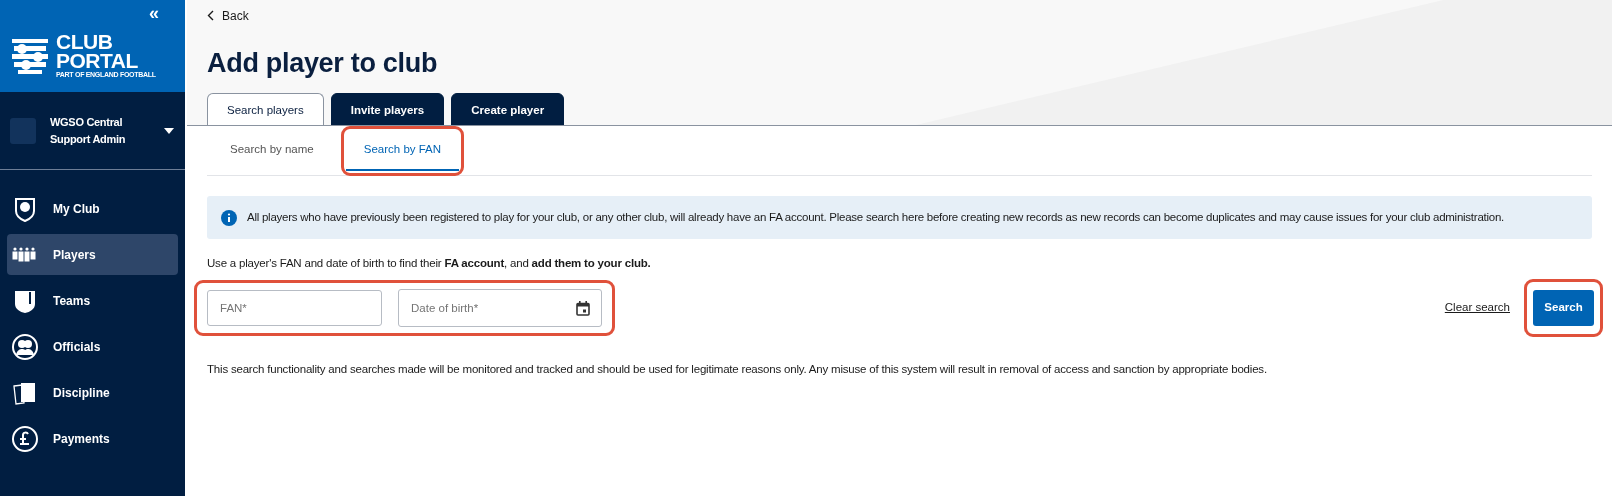  What do you see at coordinates (1477, 307) in the screenshot?
I see `clear-search-link: Clear search` at bounding box center [1477, 307].